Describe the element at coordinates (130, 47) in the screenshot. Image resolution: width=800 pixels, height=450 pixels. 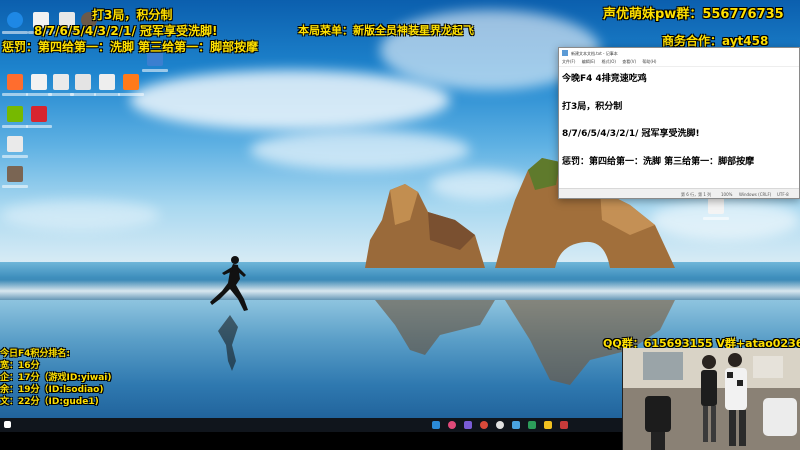
I see `overlay-rules-line3: 惩罚：第四给第一：洗脚 第三给第一：脚部按摩` at that location.